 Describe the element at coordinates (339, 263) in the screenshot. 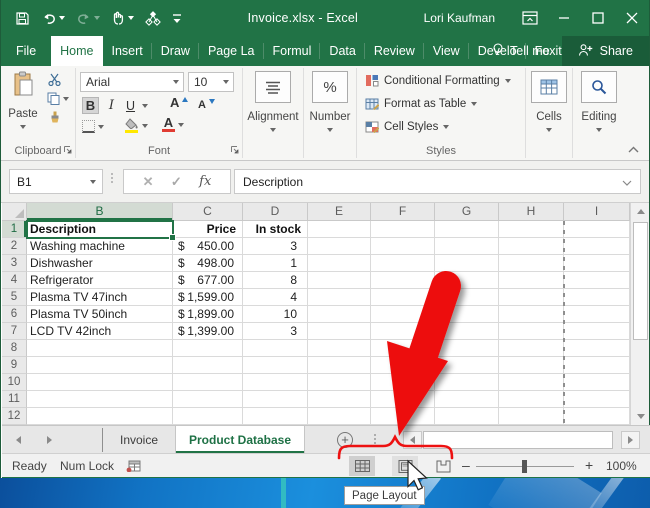

I see `cell-E3` at that location.